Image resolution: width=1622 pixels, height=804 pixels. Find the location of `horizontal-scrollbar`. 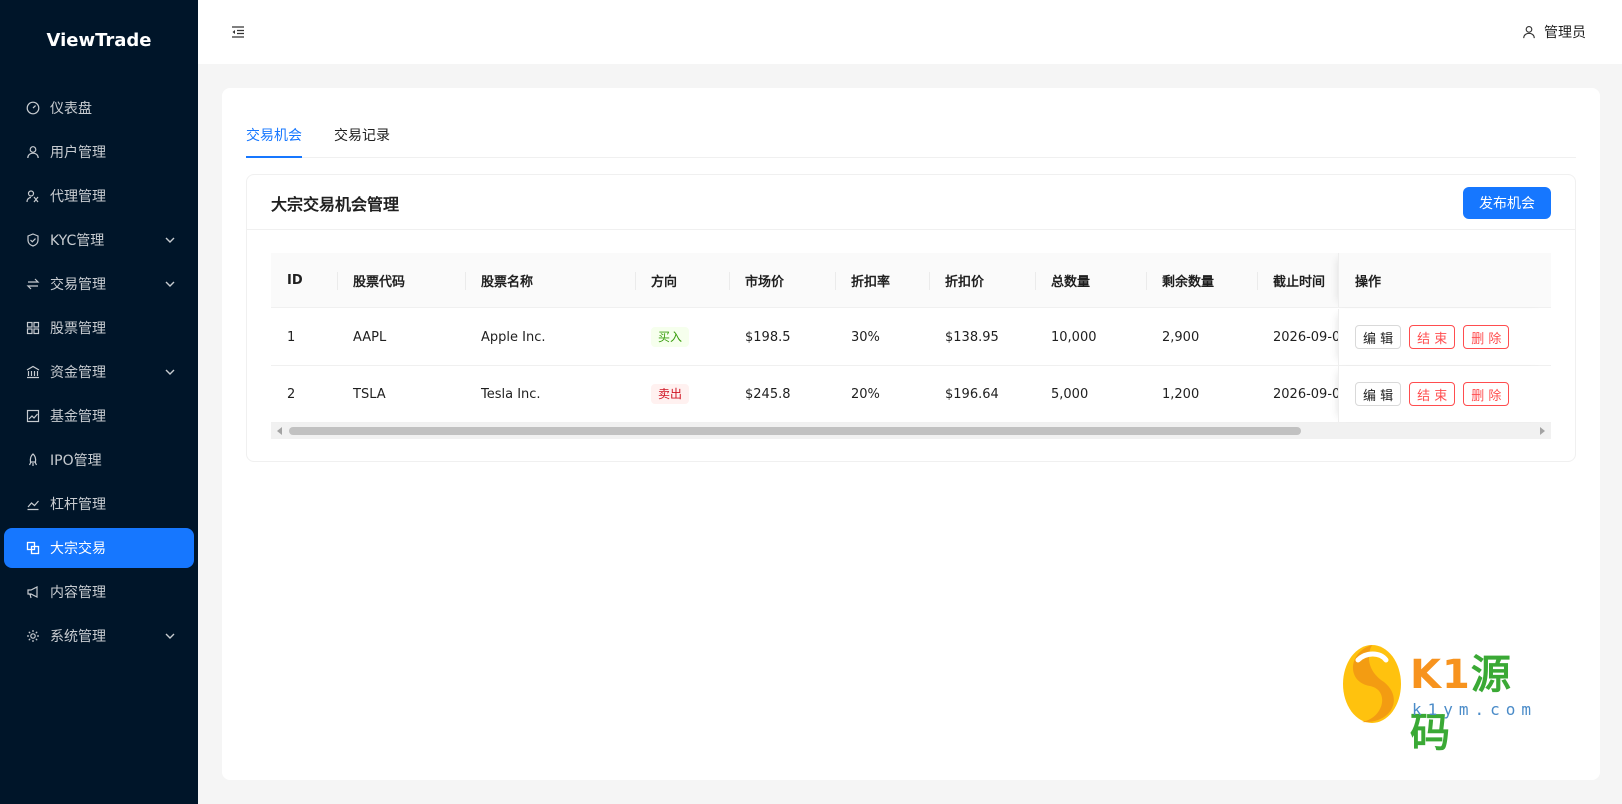

horizontal-scrollbar is located at coordinates (911, 431).